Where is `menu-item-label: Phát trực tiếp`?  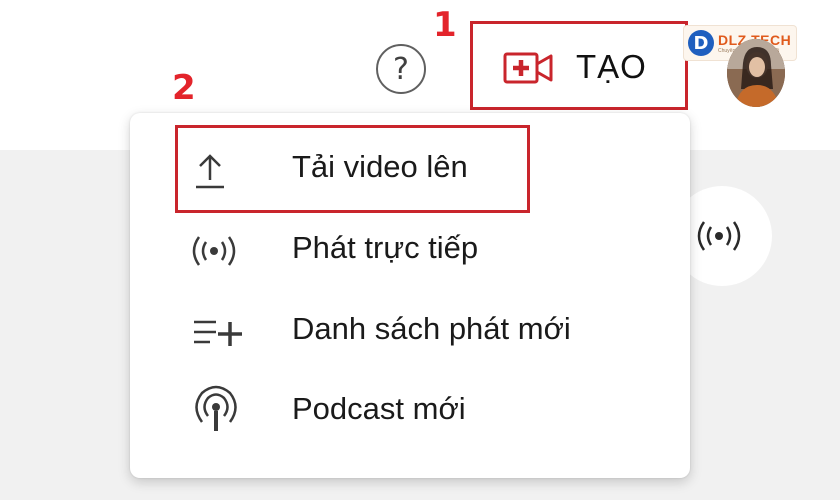 menu-item-label: Phát trực tiếp is located at coordinates (385, 247).